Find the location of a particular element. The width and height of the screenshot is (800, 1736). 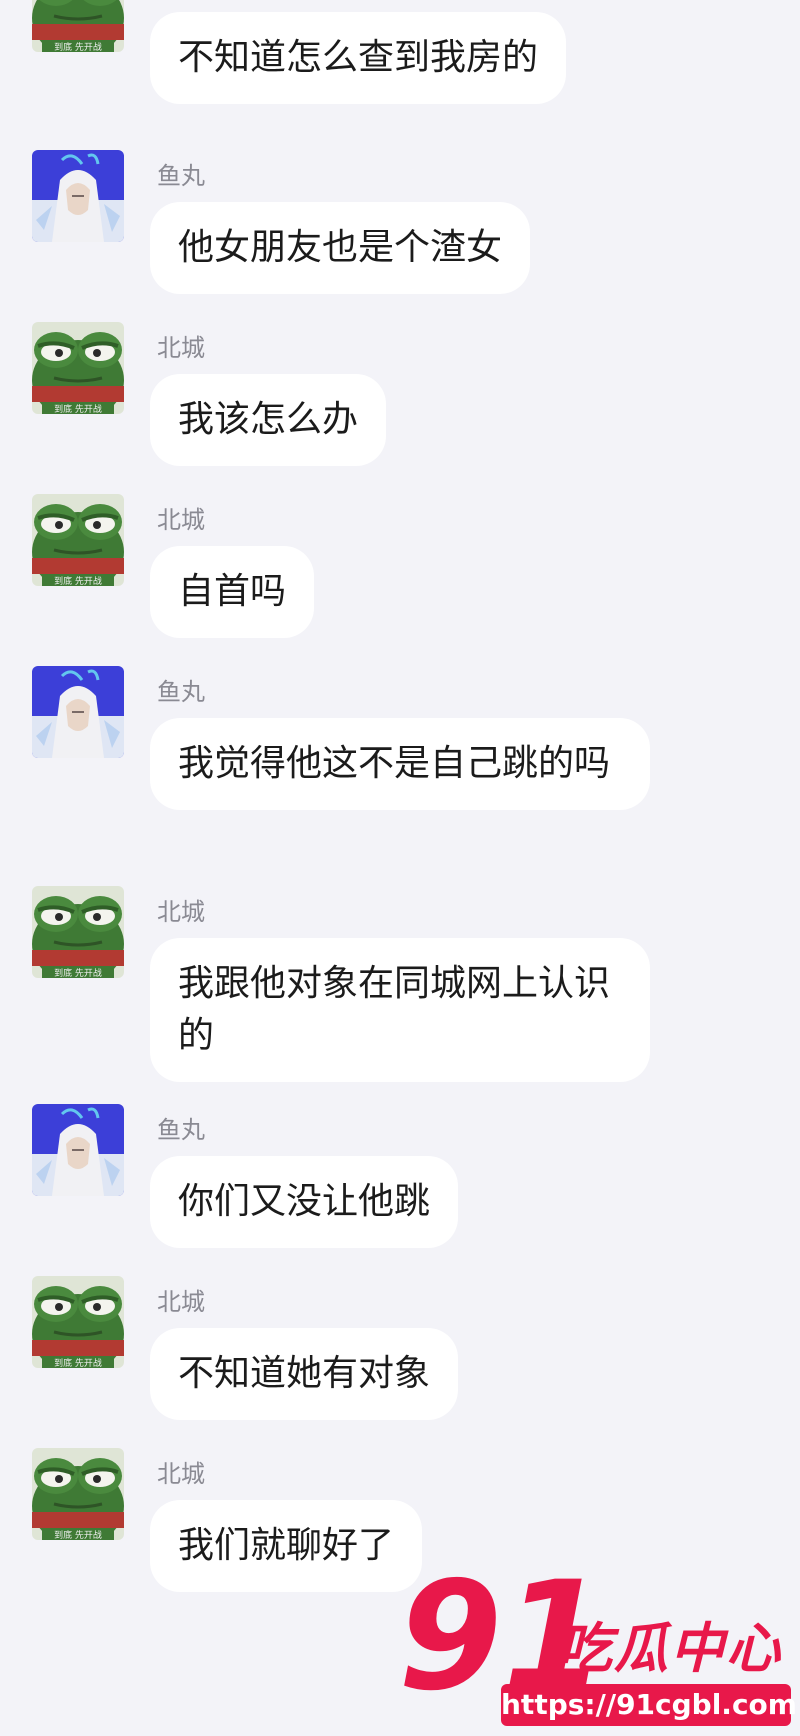

watermark-text: 吃瓜中心 is located at coordinates (670, 1648).